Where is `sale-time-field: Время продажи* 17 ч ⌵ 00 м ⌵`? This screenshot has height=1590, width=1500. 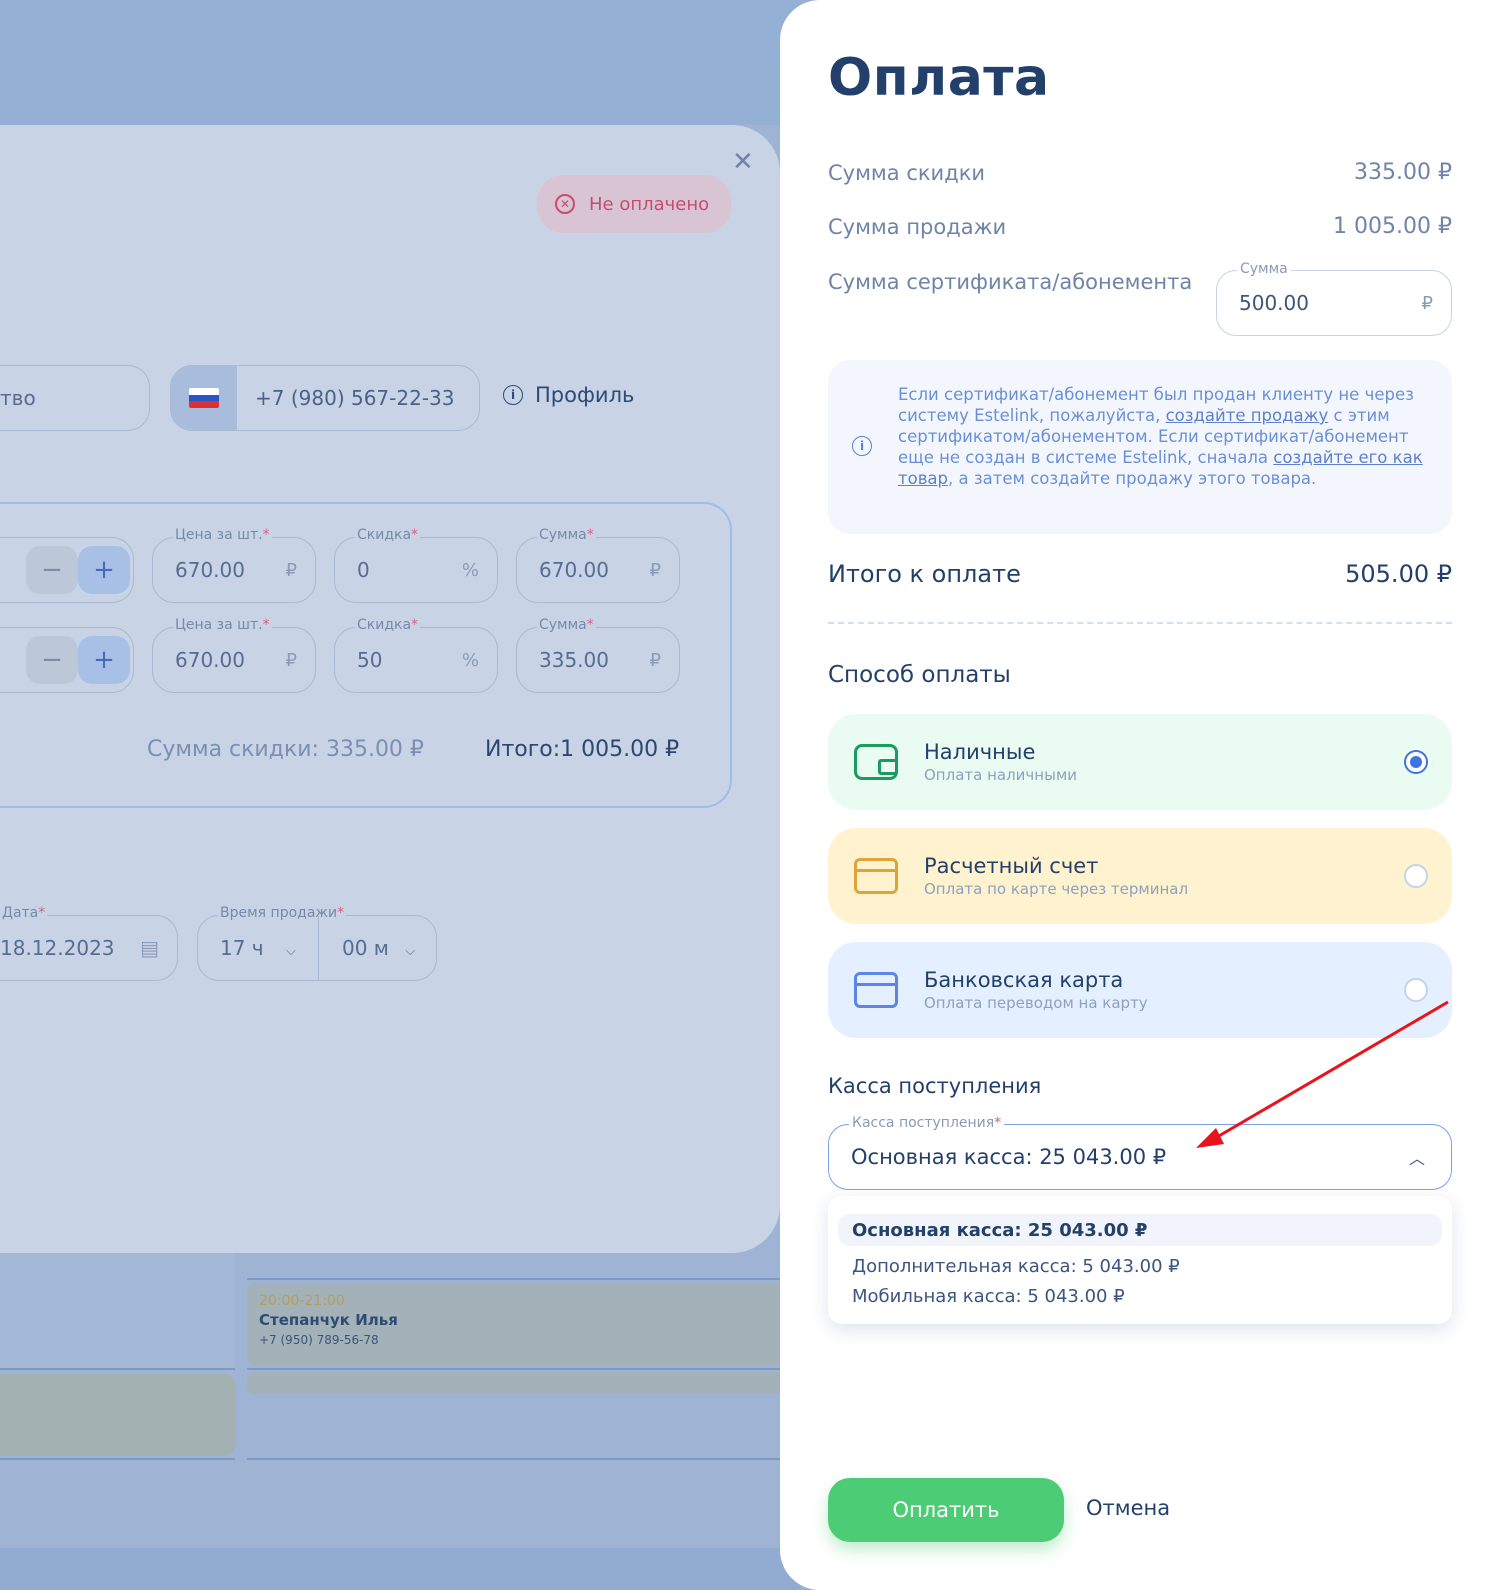
sale-time-field: Время продажи* 17 ч ⌵ 00 м ⌵ is located at coordinates (317, 943).